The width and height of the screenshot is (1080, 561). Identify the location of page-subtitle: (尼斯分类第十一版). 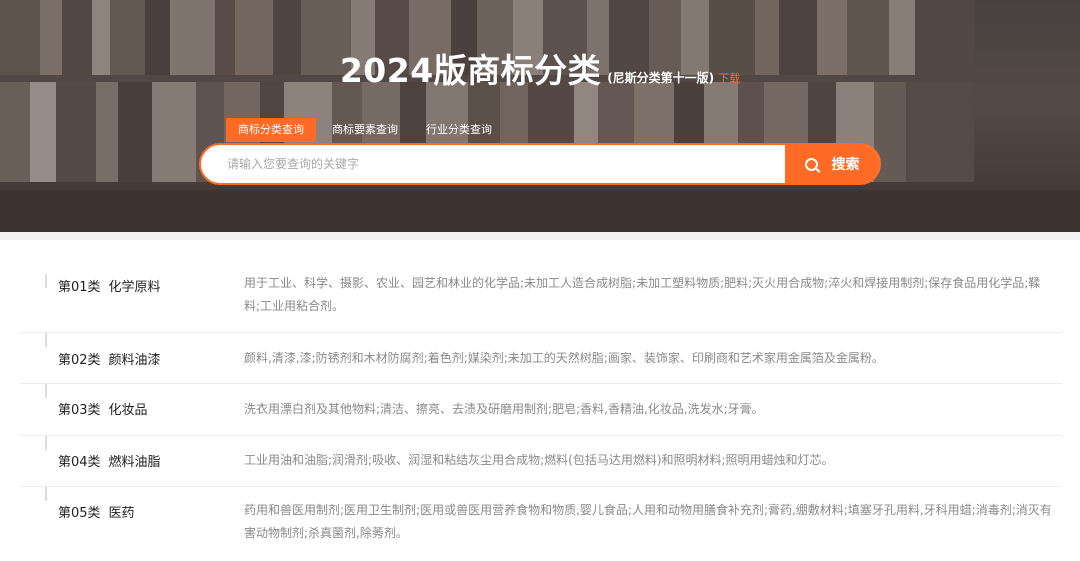
(661, 78).